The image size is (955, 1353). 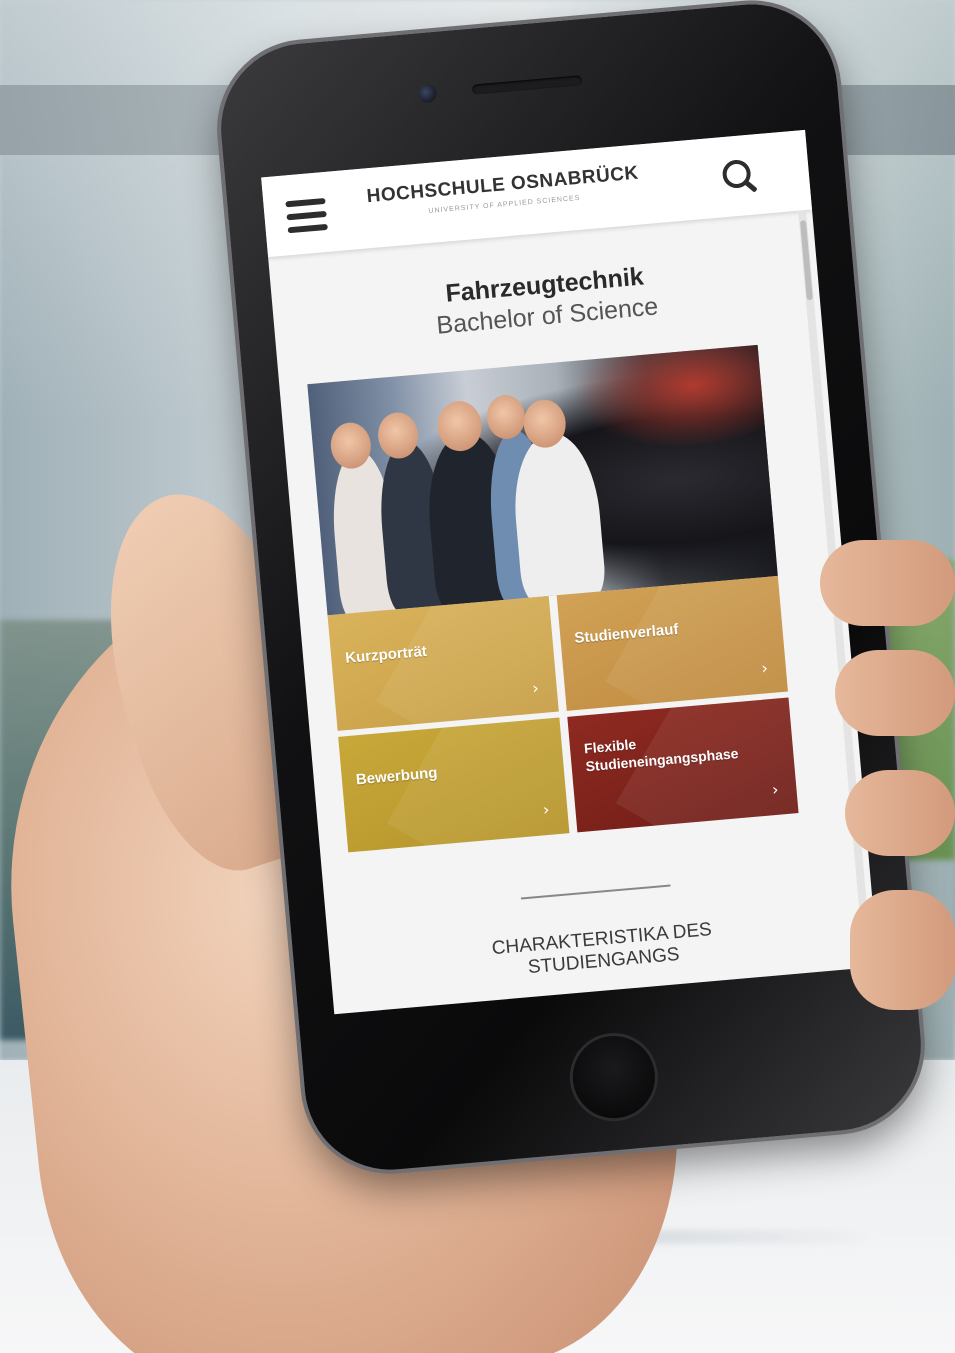 I want to click on tile-label: Kurzporträt, so click(x=386, y=654).